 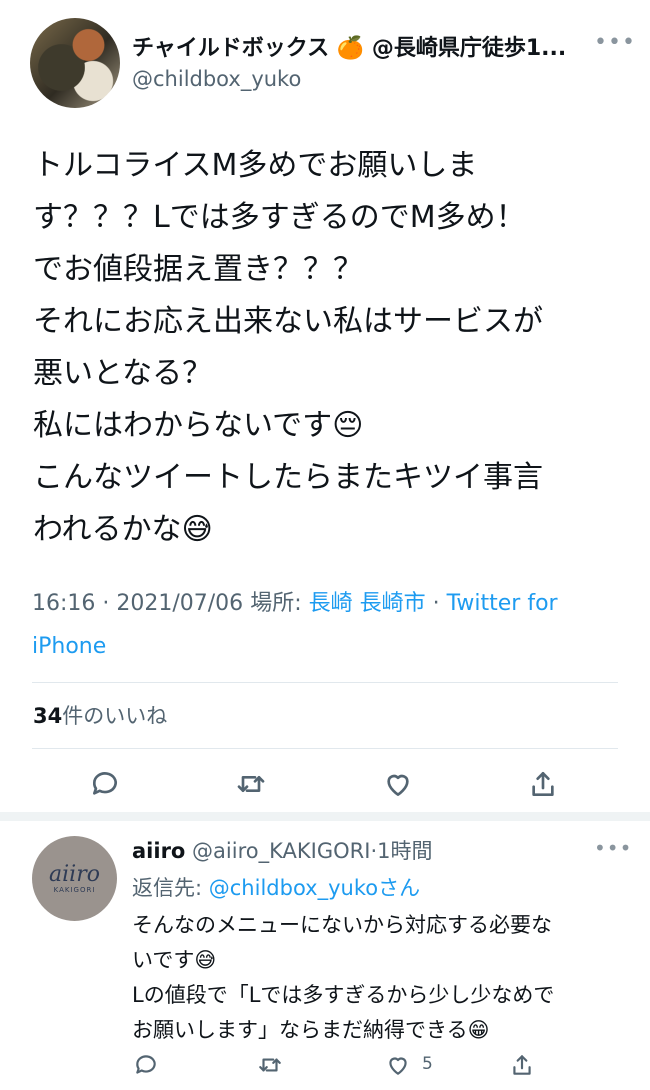 I want to click on reply-time: 1時間, so click(x=404, y=851).